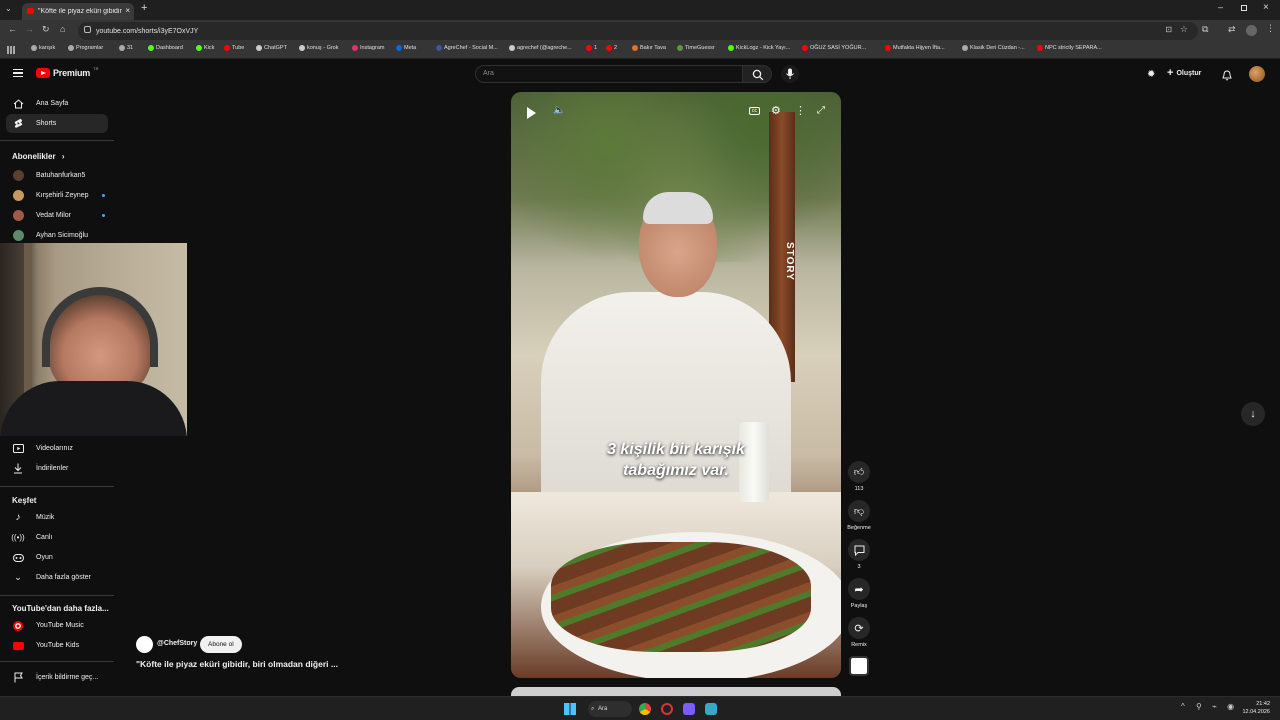  What do you see at coordinates (11, 50) in the screenshot?
I see `apps-grid-icon` at bounding box center [11, 50].